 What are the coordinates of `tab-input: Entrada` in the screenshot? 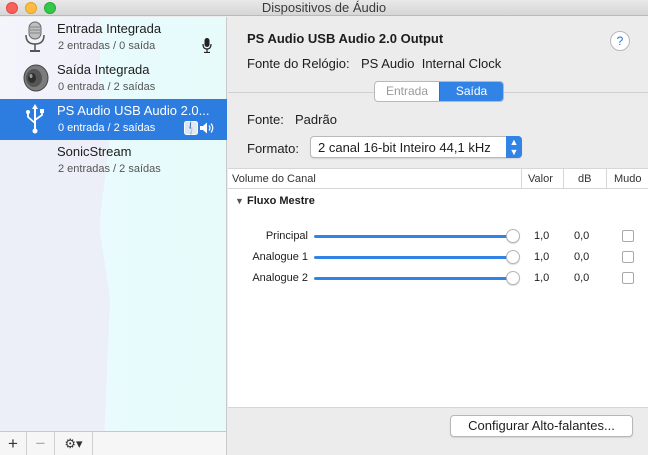 It's located at (407, 91).